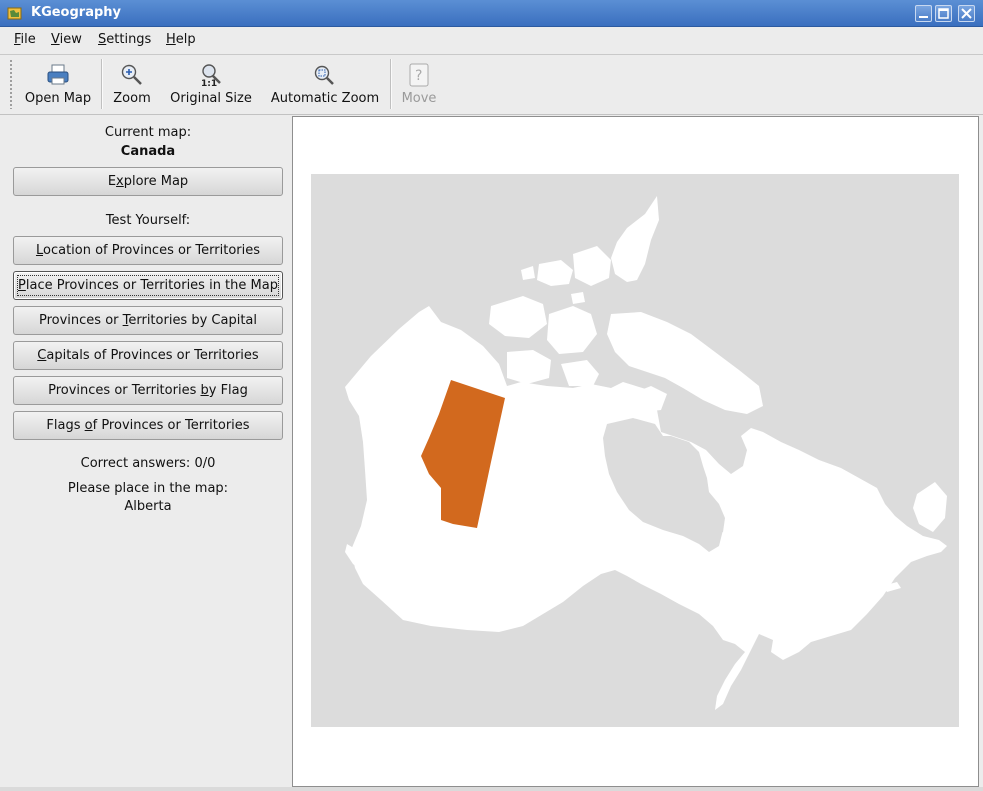 This screenshot has height=791, width=983. I want to click on menu-help-label: elp, so click(185, 39).